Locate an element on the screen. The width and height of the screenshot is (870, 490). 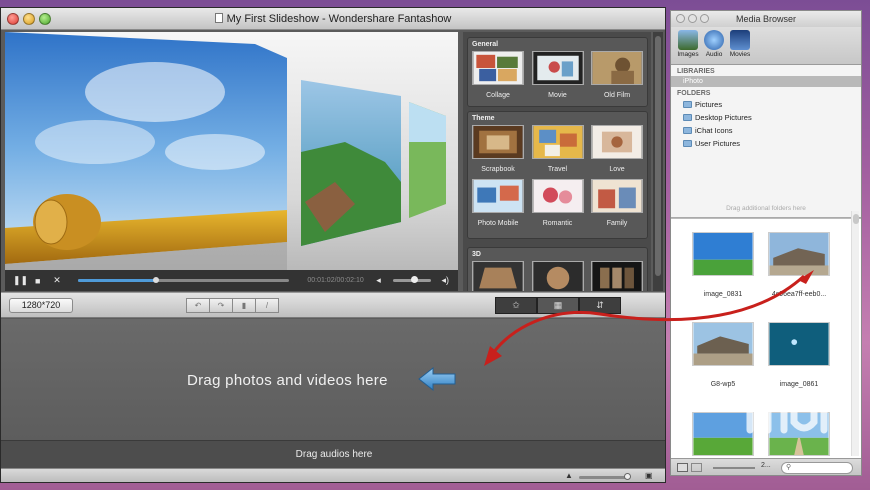
section-header: 3D is located at coordinates (476, 254).